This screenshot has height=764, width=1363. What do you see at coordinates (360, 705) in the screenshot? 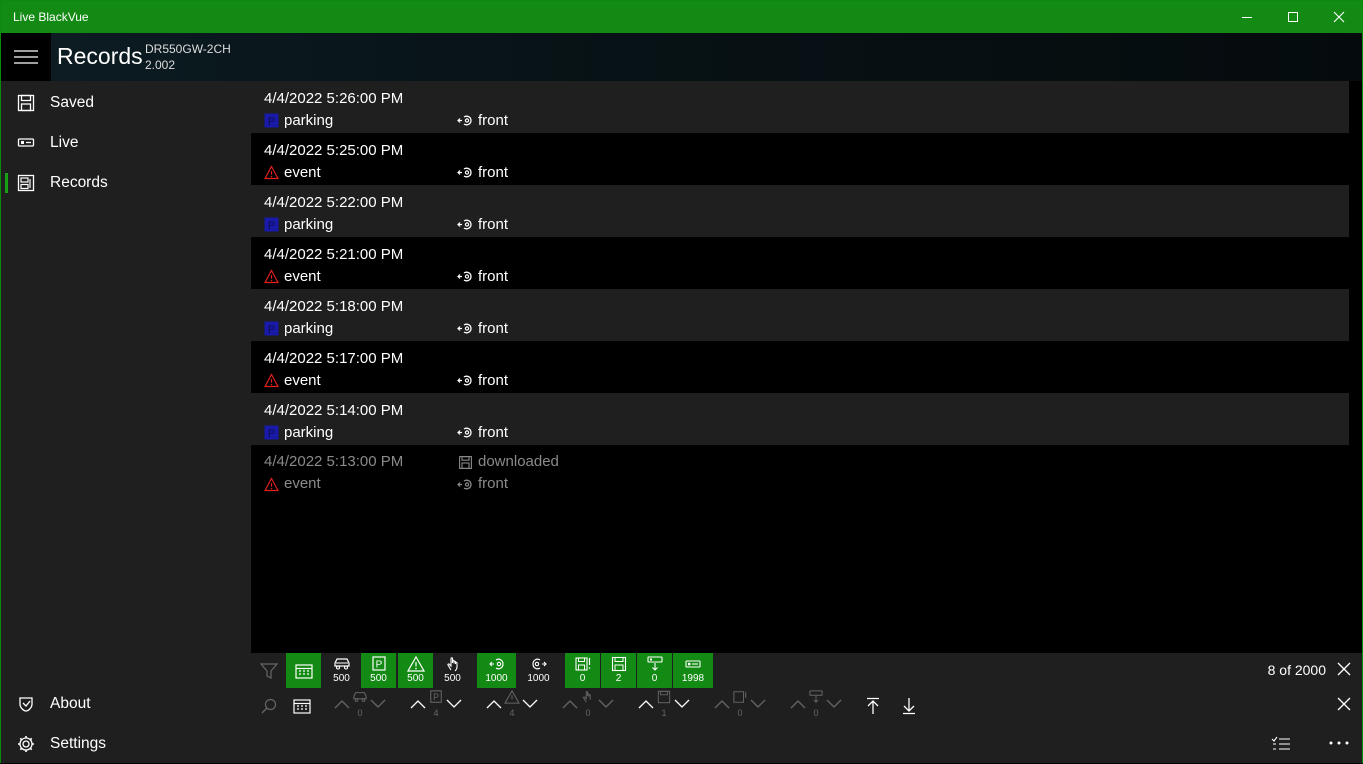
I see `nav-normal-group: 0` at bounding box center [360, 705].